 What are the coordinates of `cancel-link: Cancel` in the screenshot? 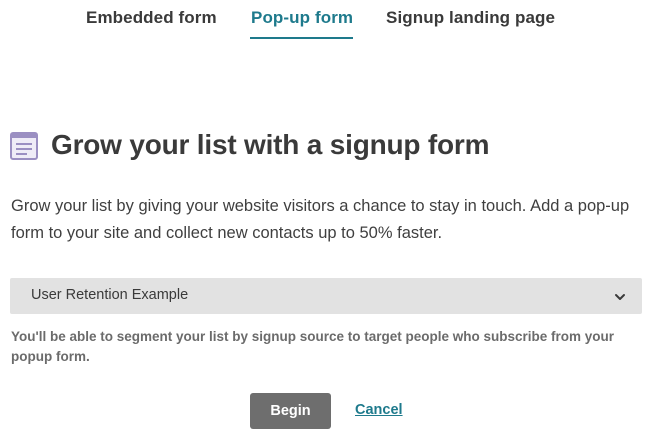 It's located at (379, 410).